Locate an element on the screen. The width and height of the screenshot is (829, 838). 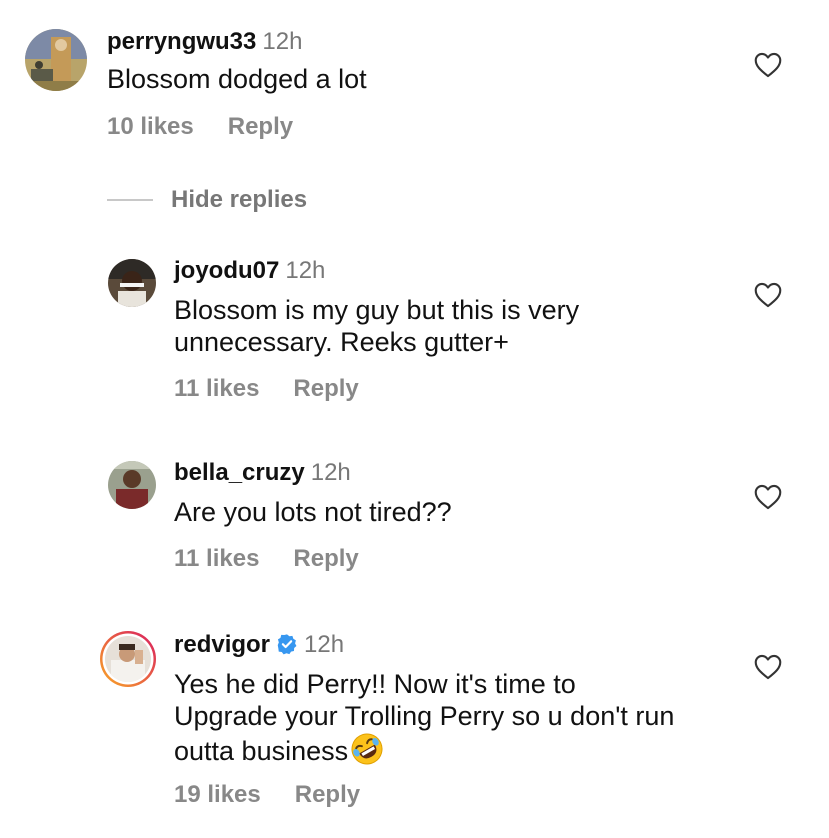
comment-text: Are you lots not tired?? is located at coordinates (313, 512).